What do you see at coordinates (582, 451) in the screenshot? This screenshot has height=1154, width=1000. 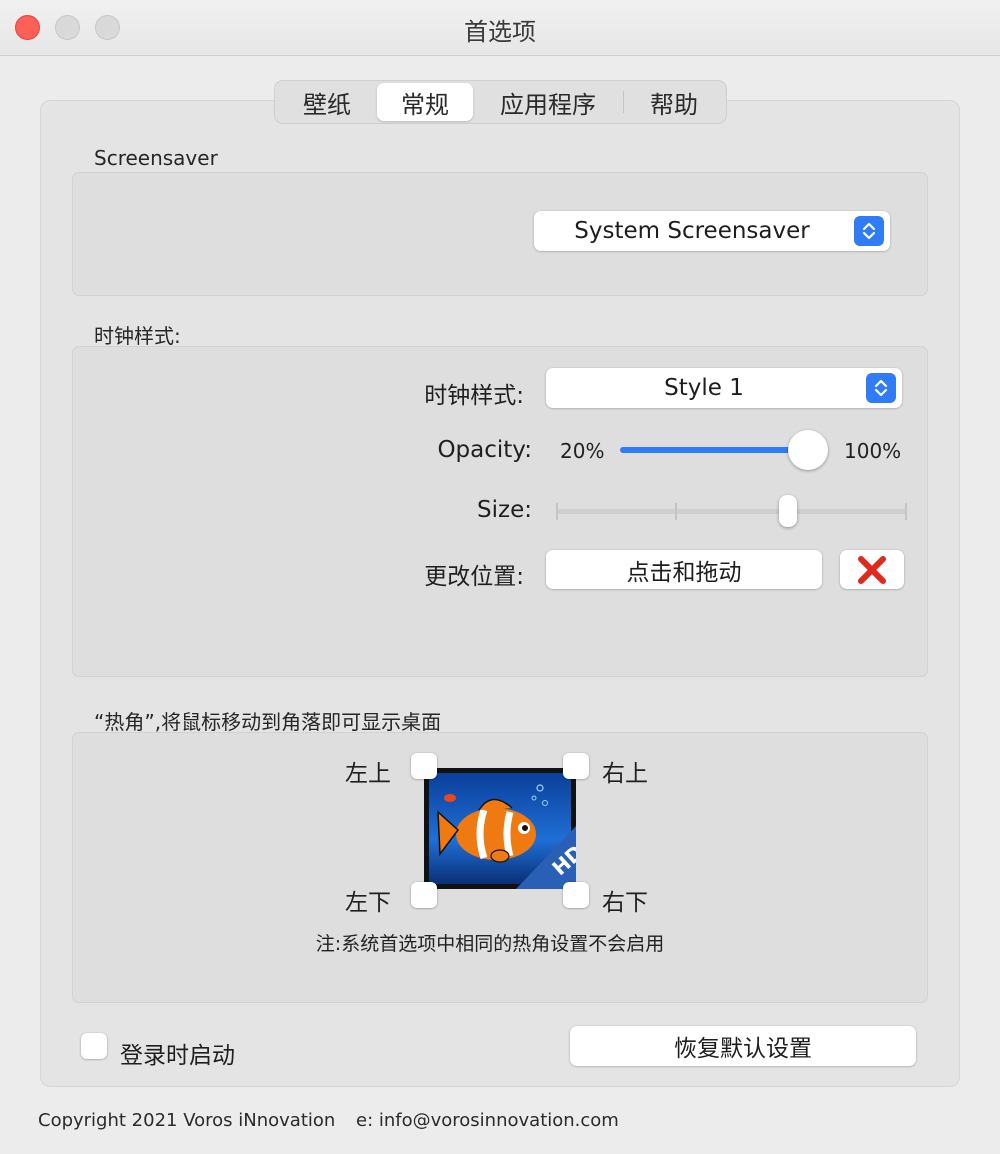 I see `opacity-min-label: 20%` at bounding box center [582, 451].